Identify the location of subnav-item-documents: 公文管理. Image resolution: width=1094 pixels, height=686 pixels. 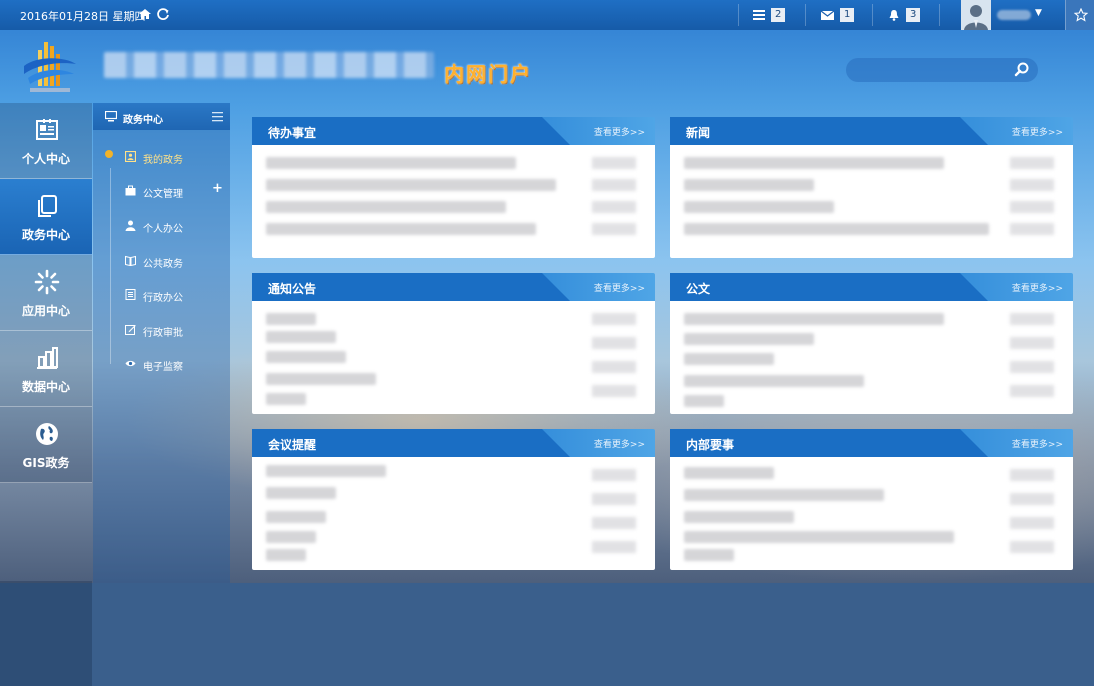
(161, 191).